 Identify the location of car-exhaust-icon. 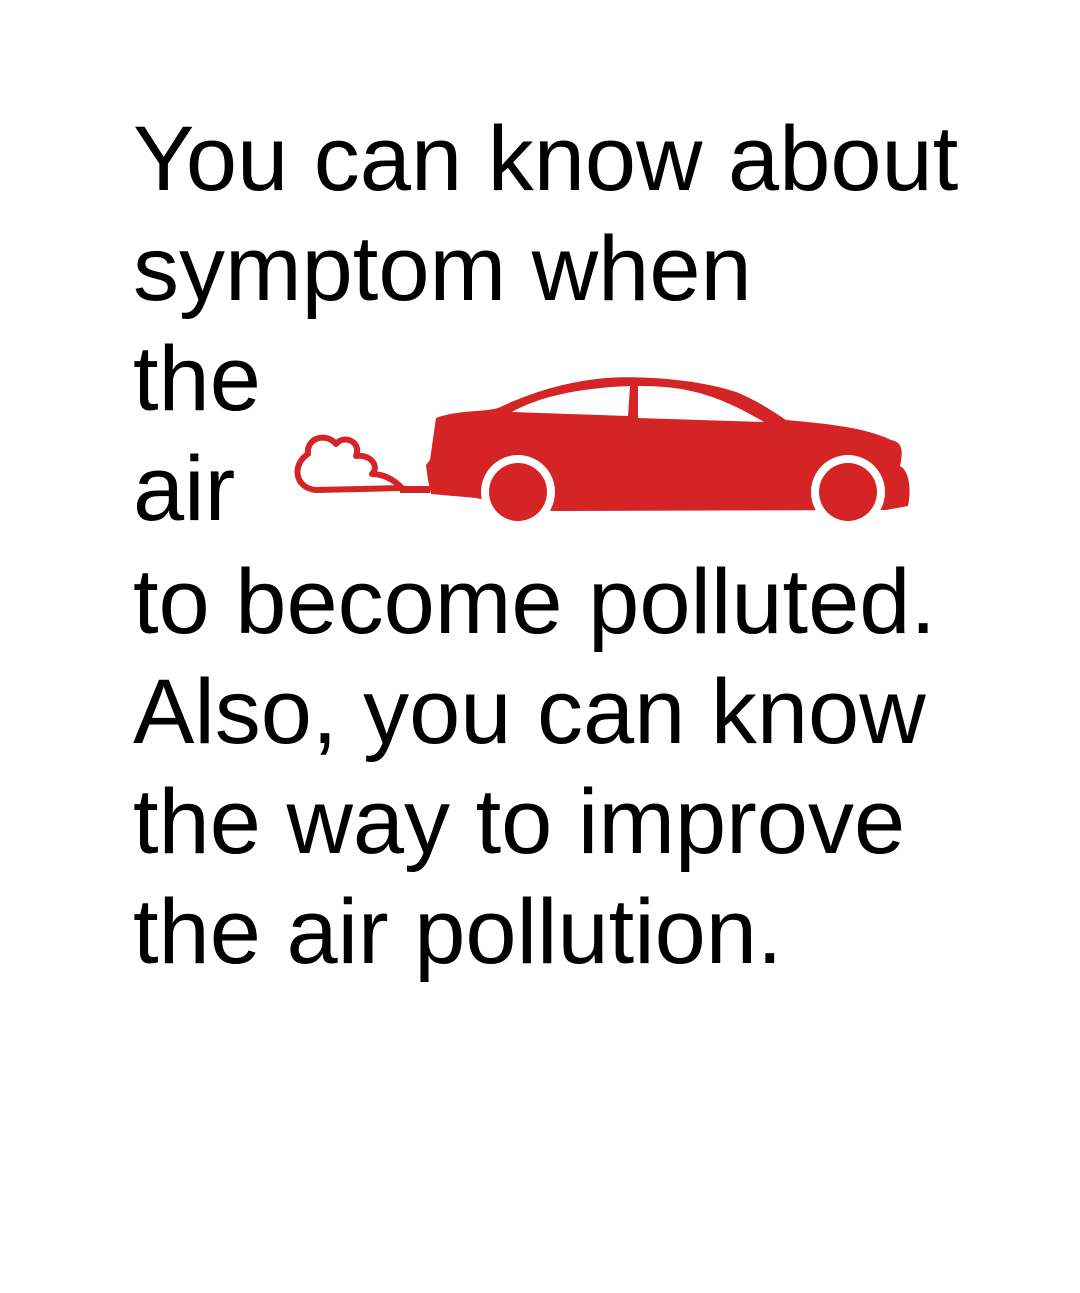
(602, 453).